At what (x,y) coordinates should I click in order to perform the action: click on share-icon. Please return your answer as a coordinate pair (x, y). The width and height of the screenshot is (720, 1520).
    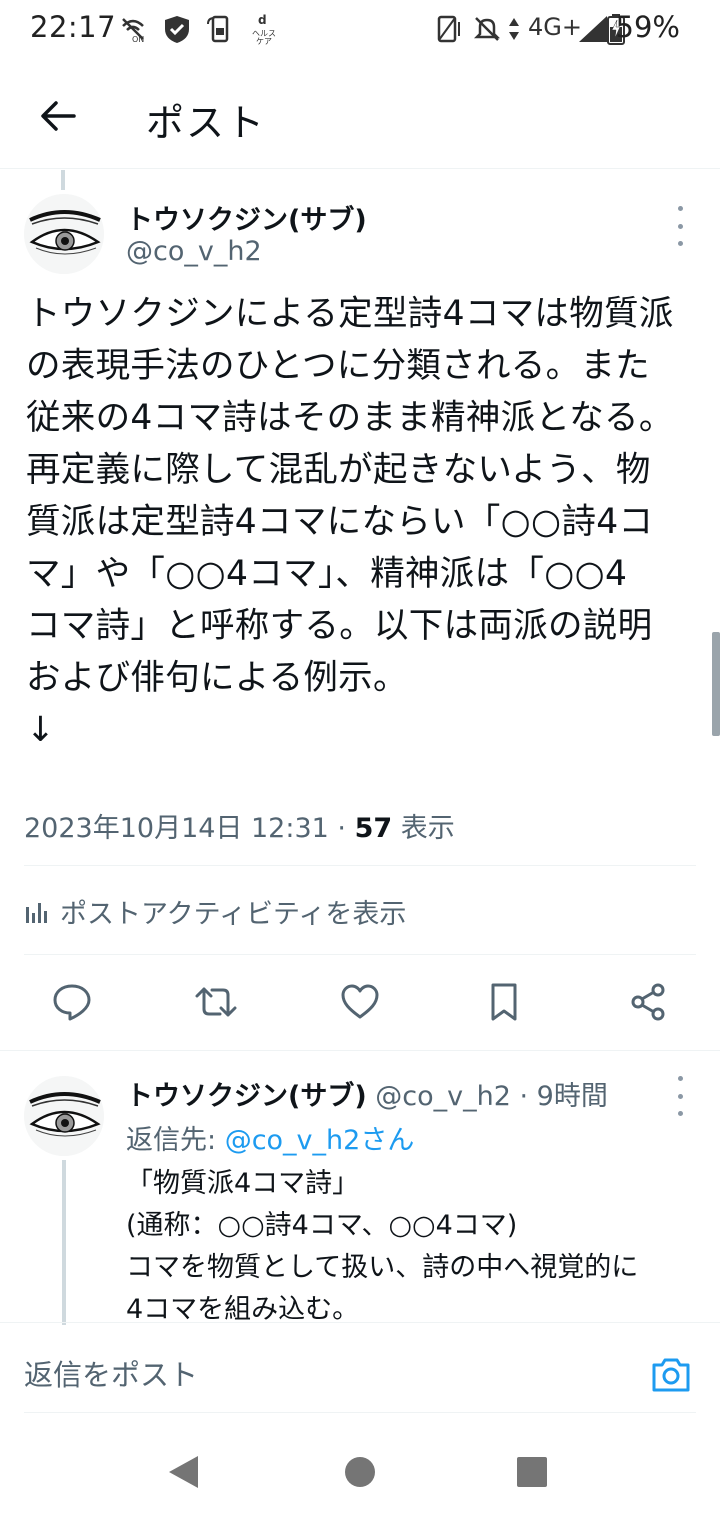
    Looking at the image, I should click on (648, 1002).